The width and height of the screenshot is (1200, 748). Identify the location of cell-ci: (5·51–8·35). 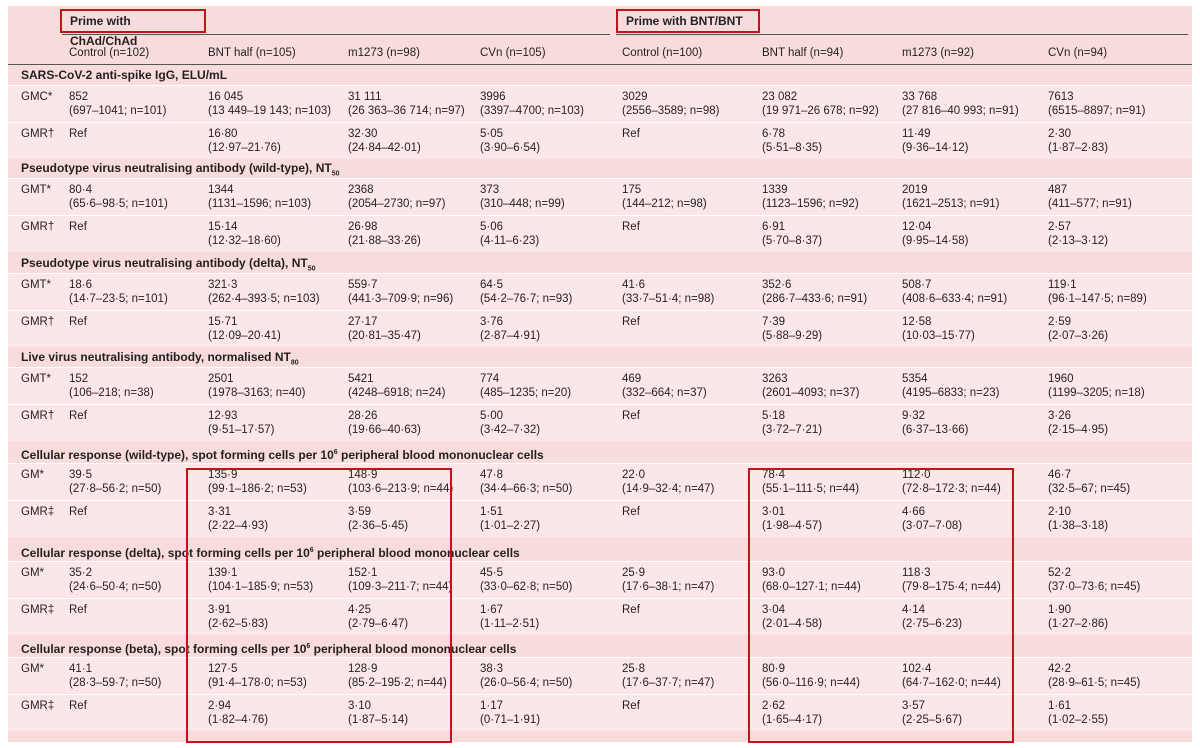
(792, 148).